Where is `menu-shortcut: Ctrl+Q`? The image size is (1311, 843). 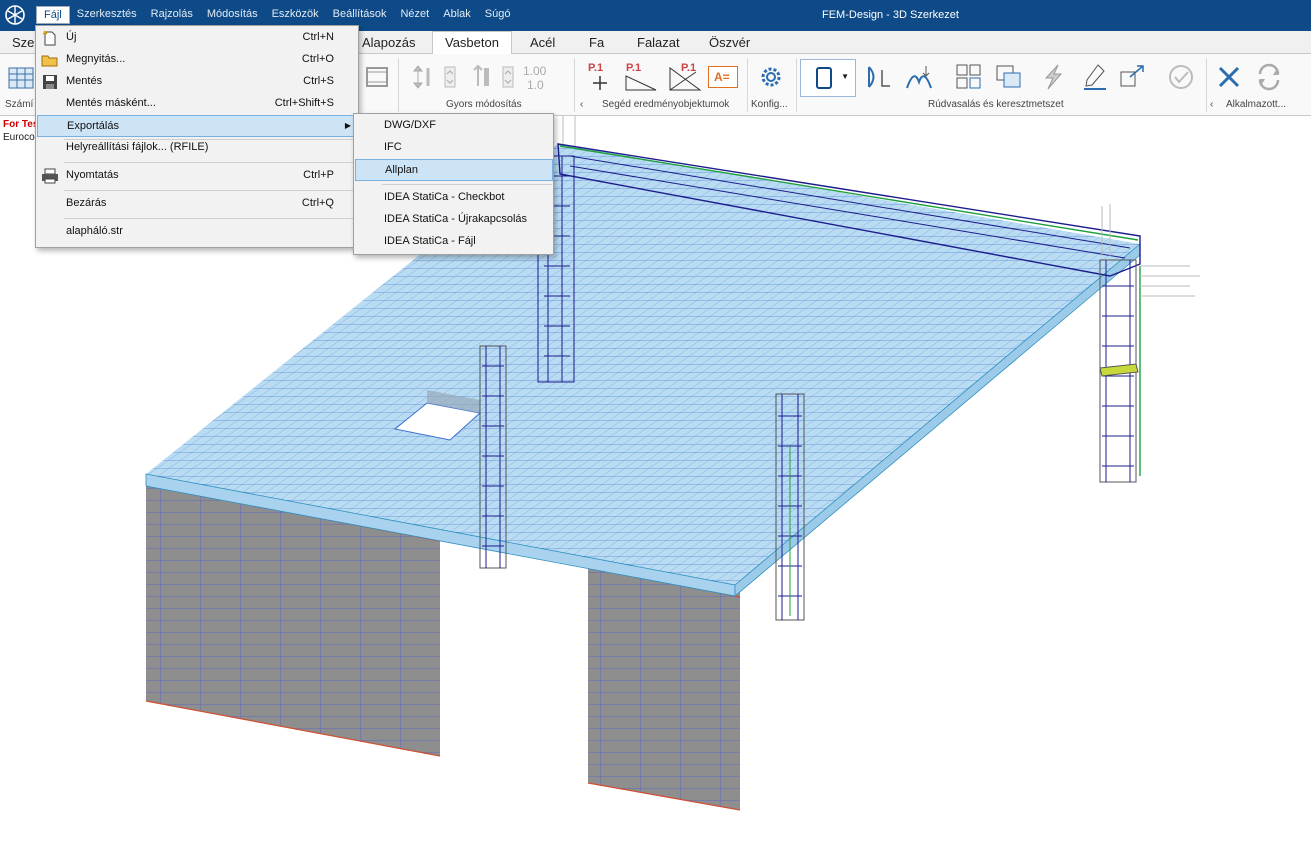 menu-shortcut: Ctrl+Q is located at coordinates (317, 203).